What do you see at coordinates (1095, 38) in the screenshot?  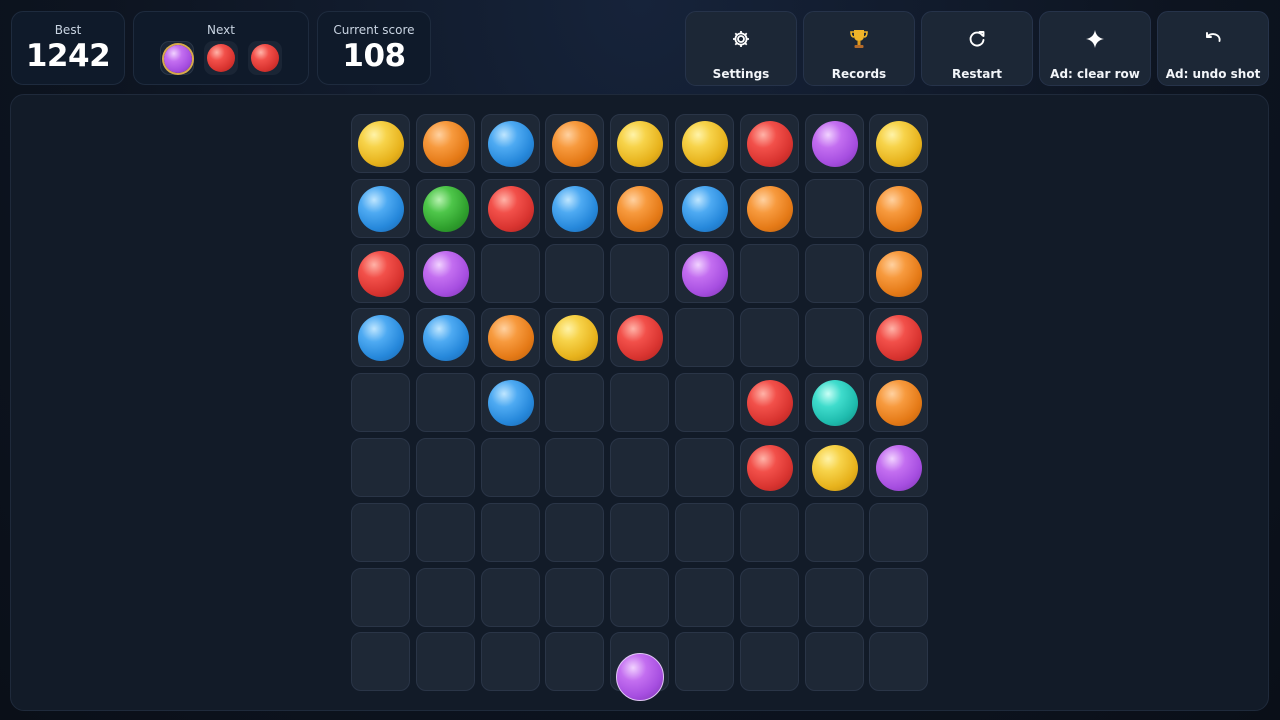 I see `sparkle-icon` at bounding box center [1095, 38].